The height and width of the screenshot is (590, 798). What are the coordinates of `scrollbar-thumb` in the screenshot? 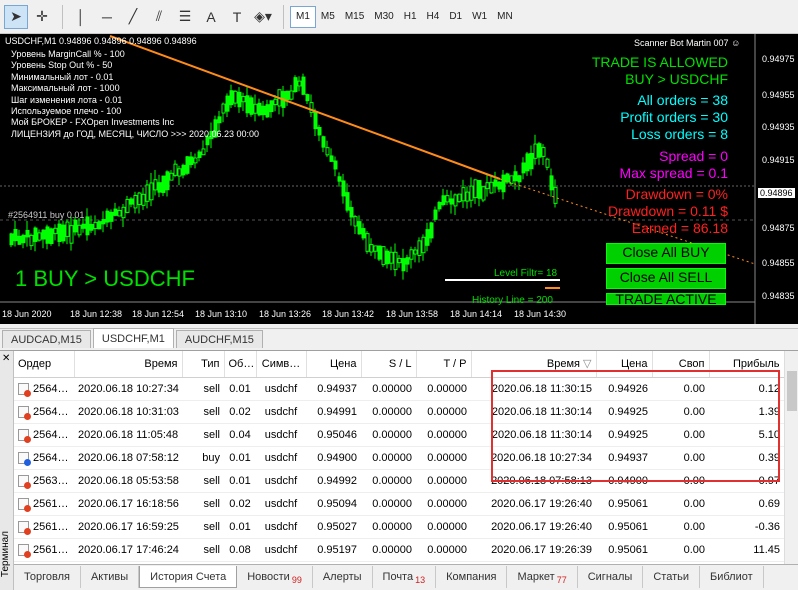 It's located at (792, 391).